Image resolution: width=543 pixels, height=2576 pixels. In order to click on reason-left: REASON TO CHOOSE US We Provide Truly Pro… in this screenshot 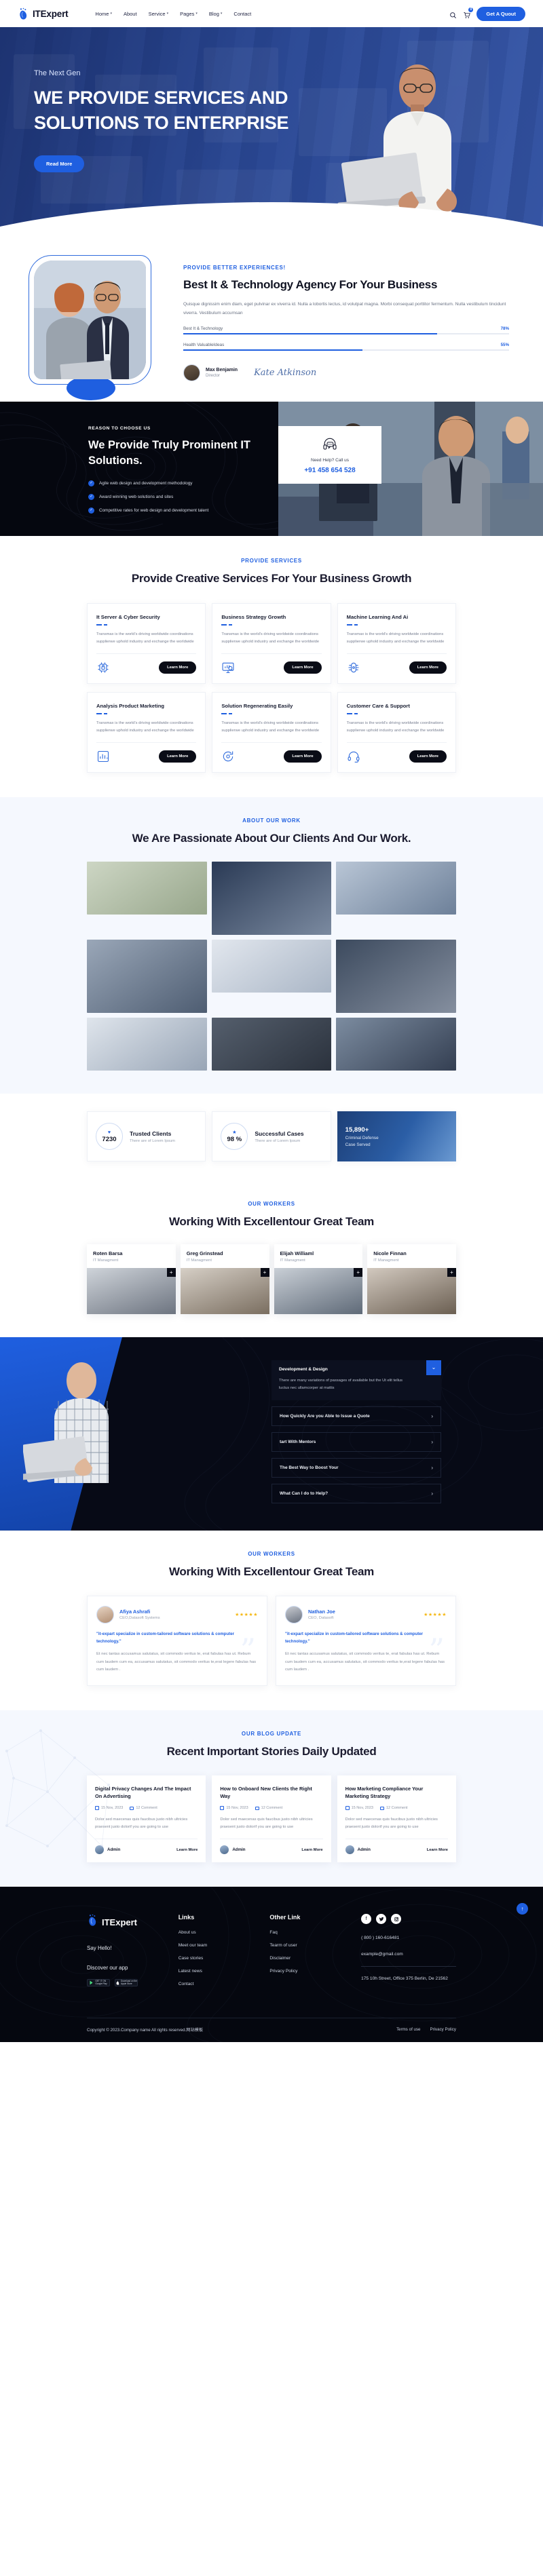, I will do `click(139, 469)`.